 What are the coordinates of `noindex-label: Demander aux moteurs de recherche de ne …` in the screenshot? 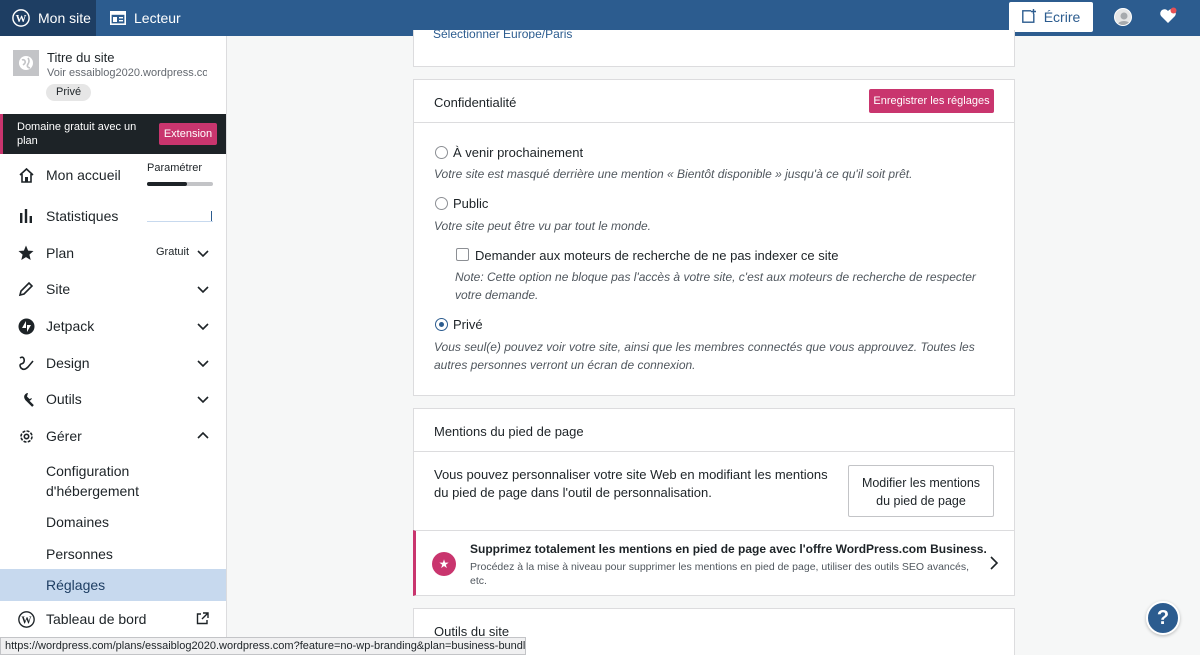 It's located at (657, 255).